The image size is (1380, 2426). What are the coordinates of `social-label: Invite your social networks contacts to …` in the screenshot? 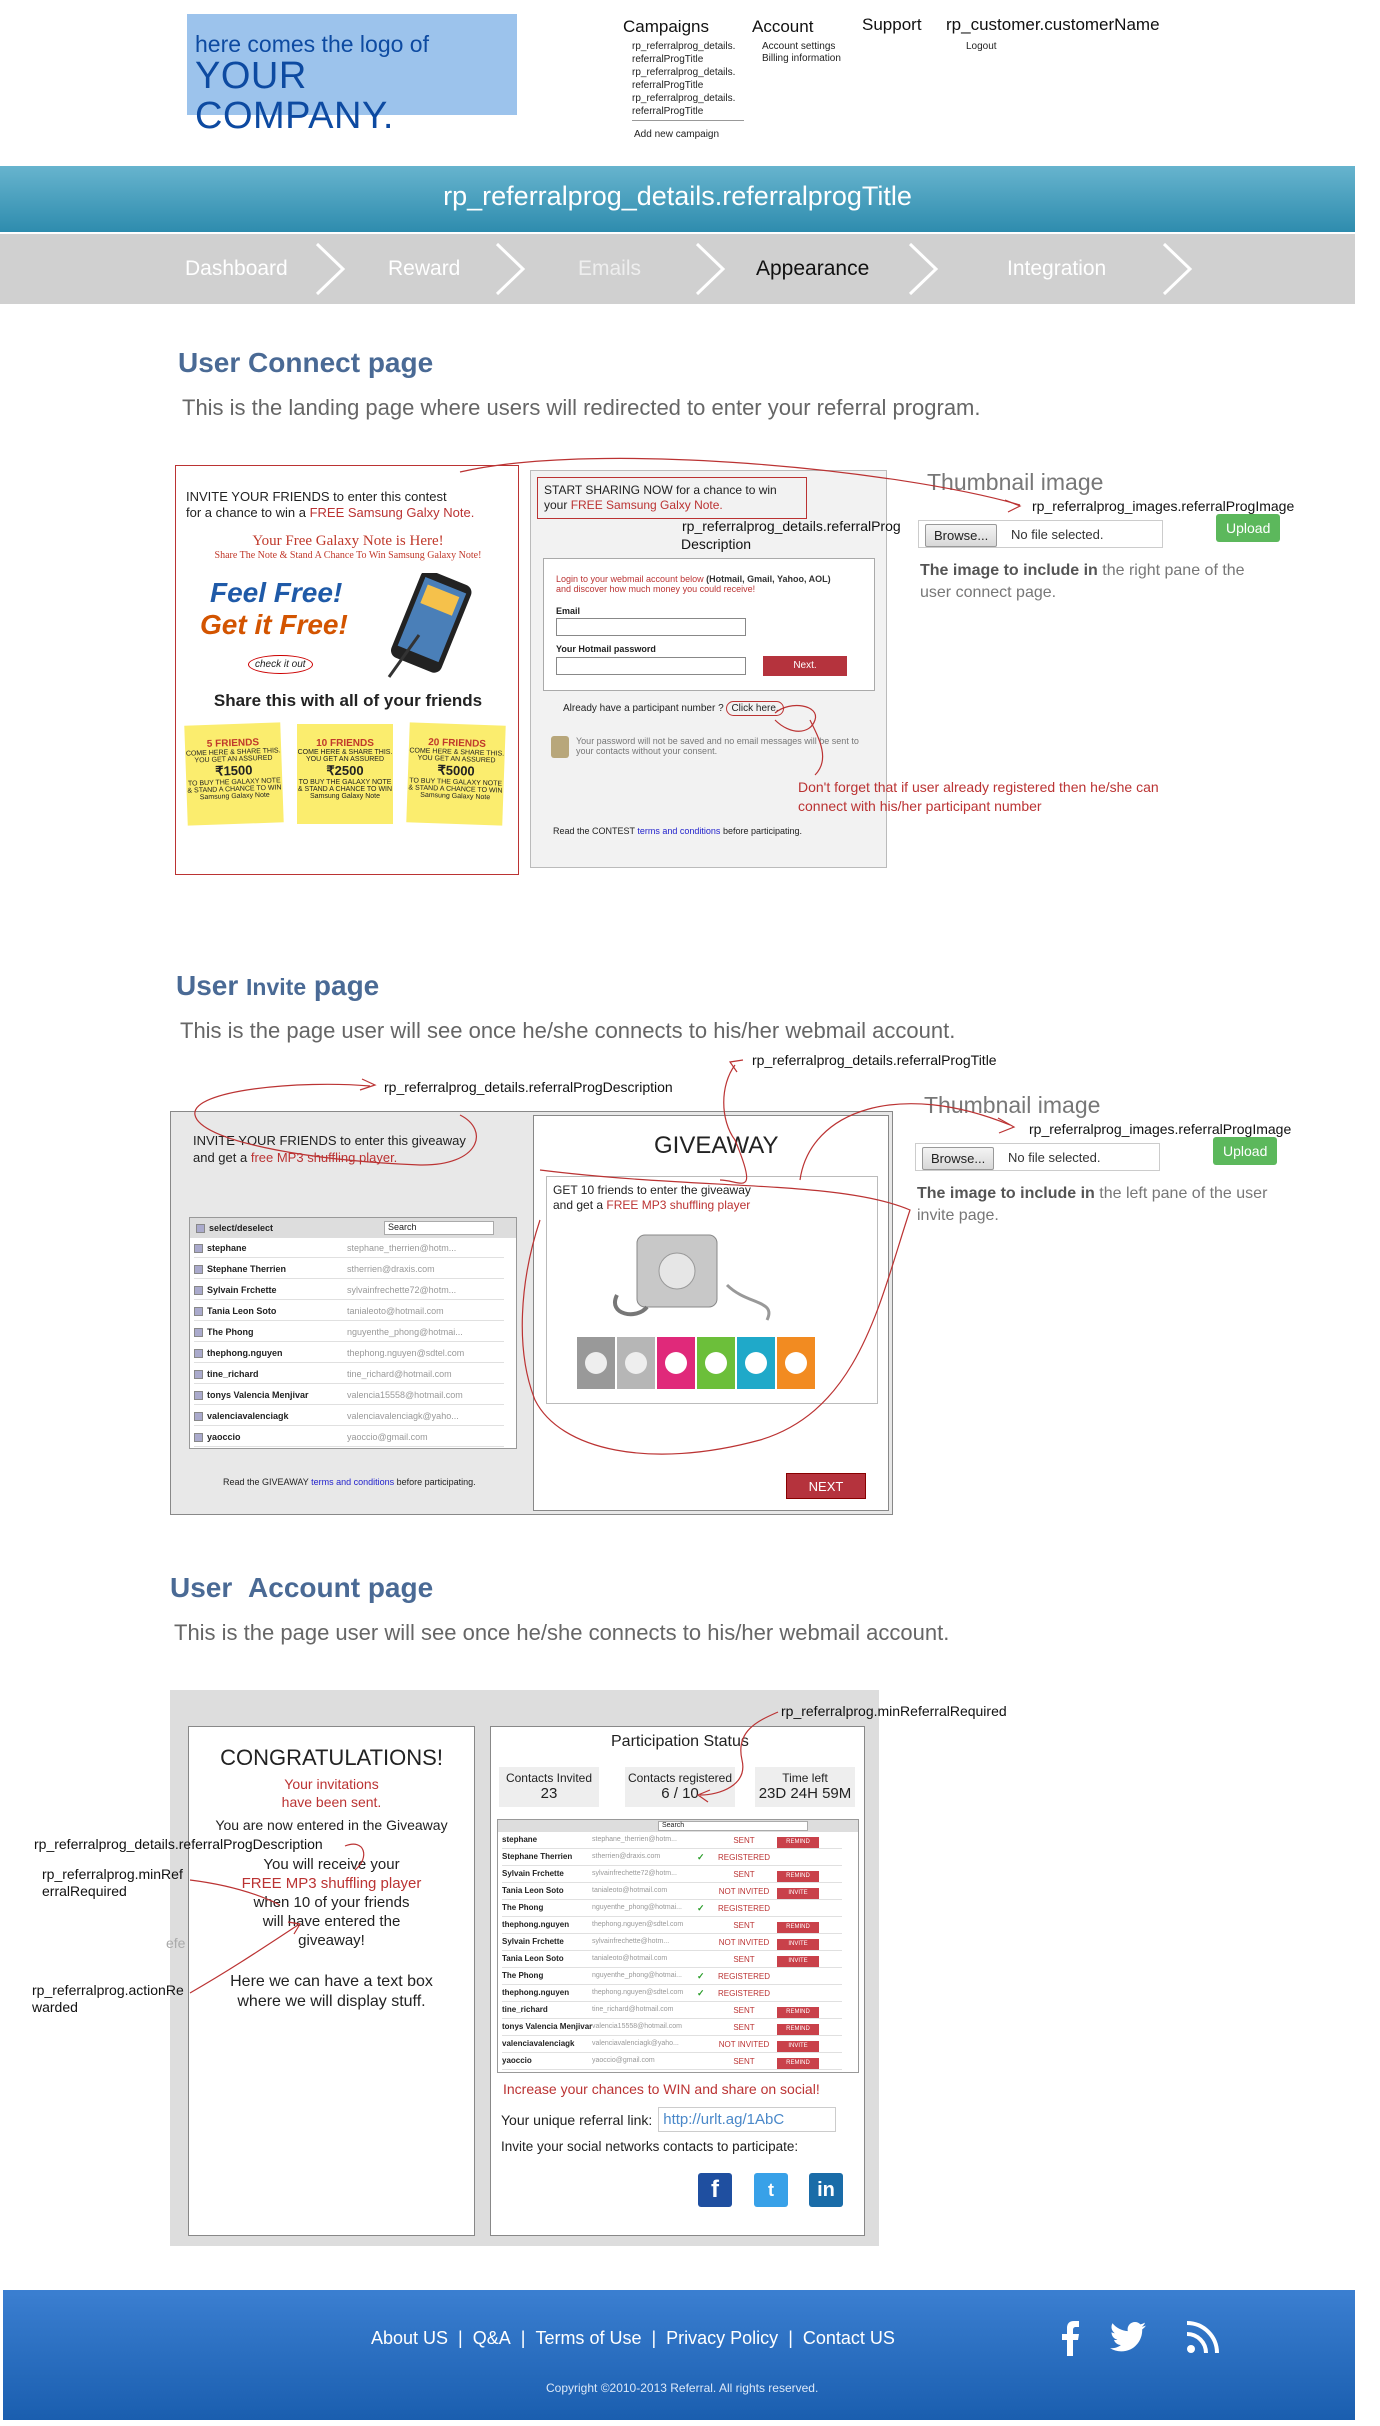 It's located at (650, 2146).